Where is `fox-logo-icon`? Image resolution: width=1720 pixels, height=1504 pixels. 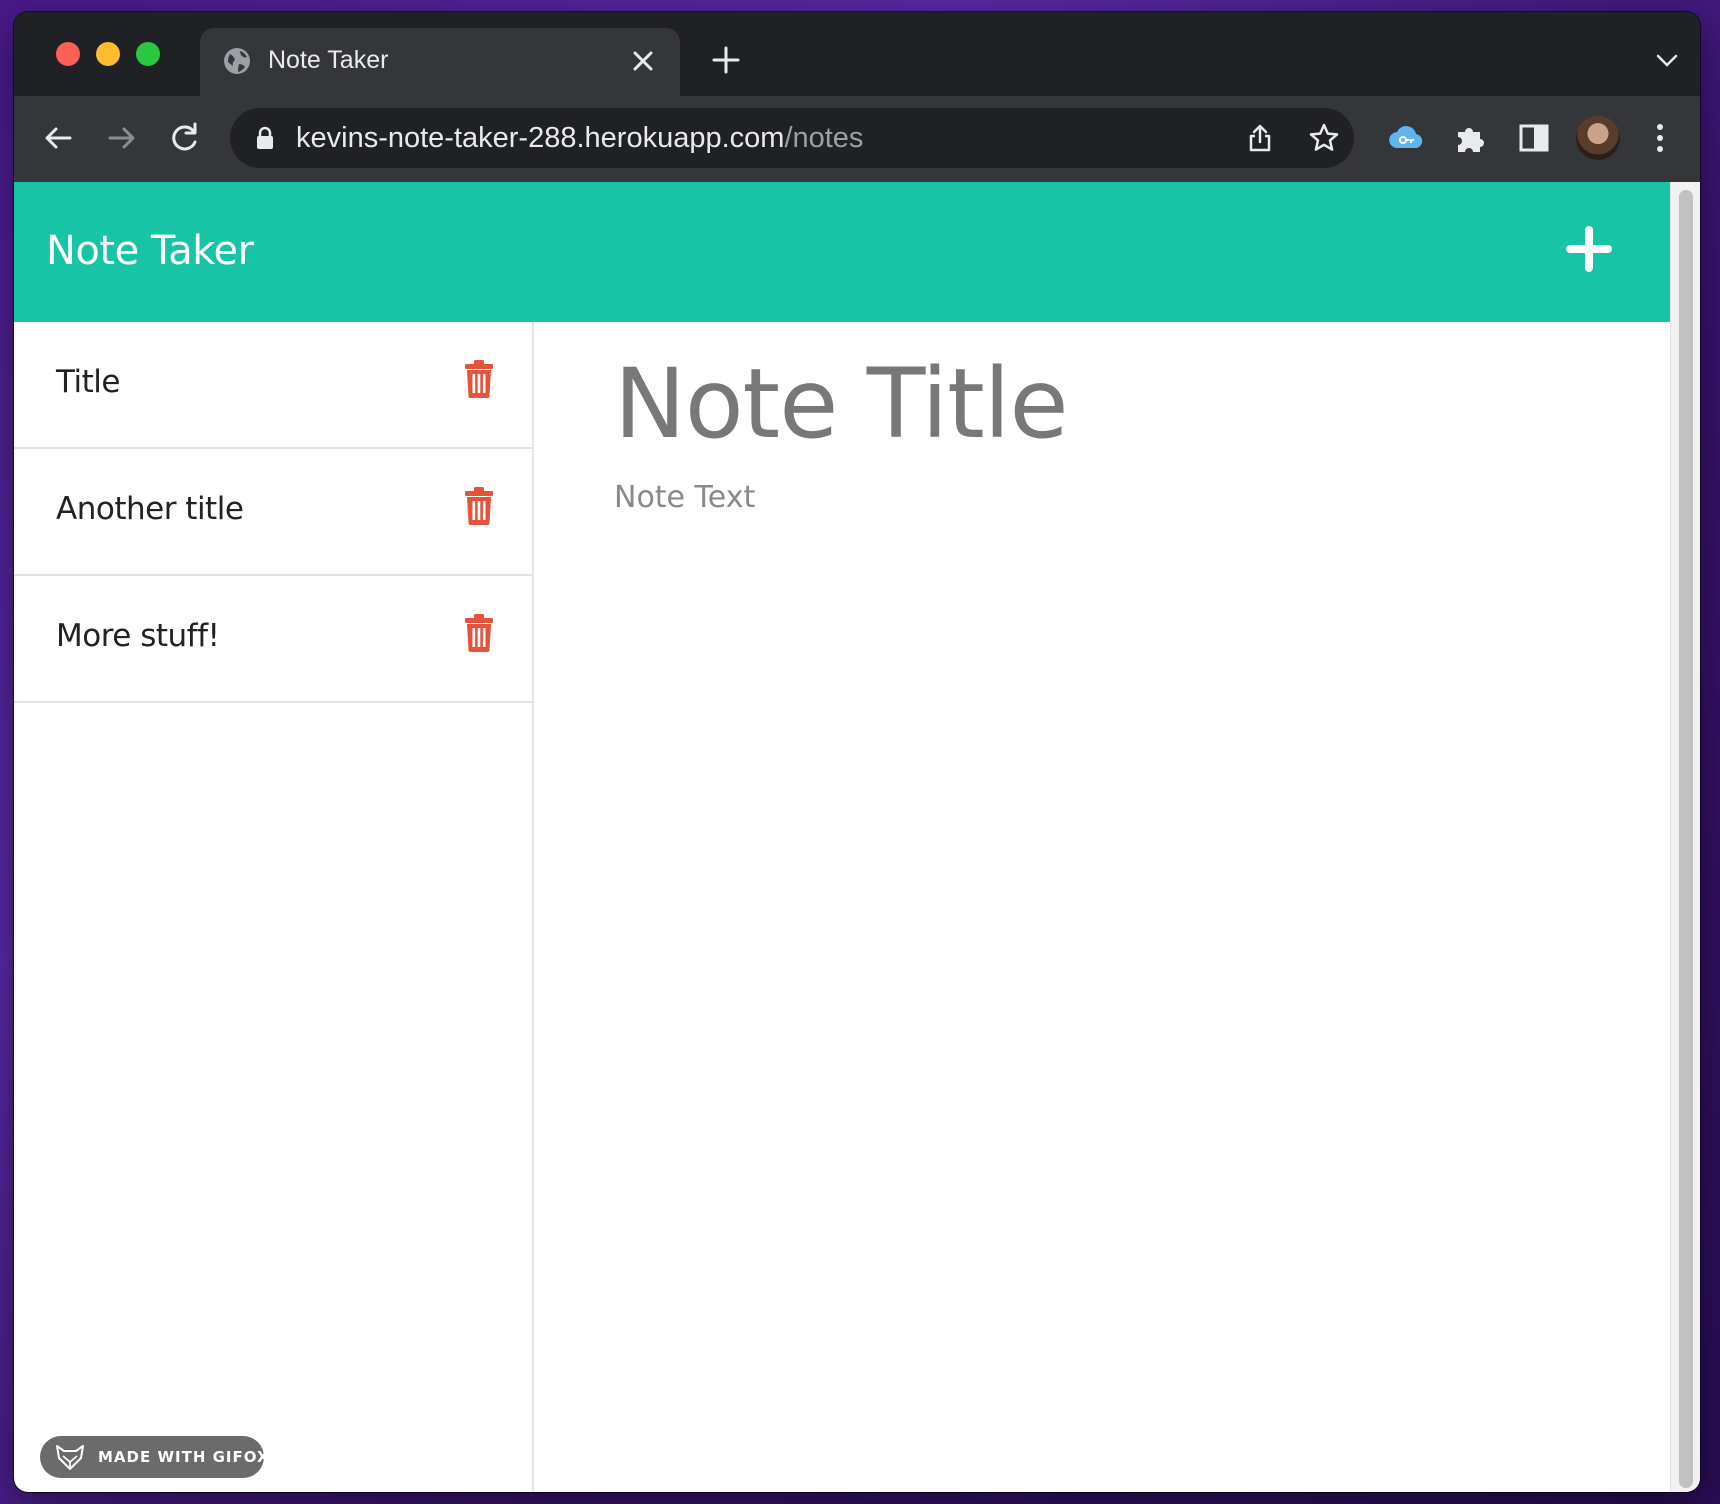 fox-logo-icon is located at coordinates (70, 1457).